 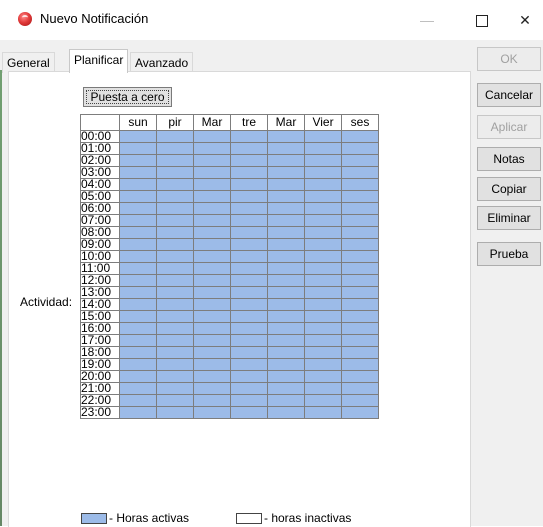 I want to click on tab-planificar: Planificar, so click(x=99, y=61).